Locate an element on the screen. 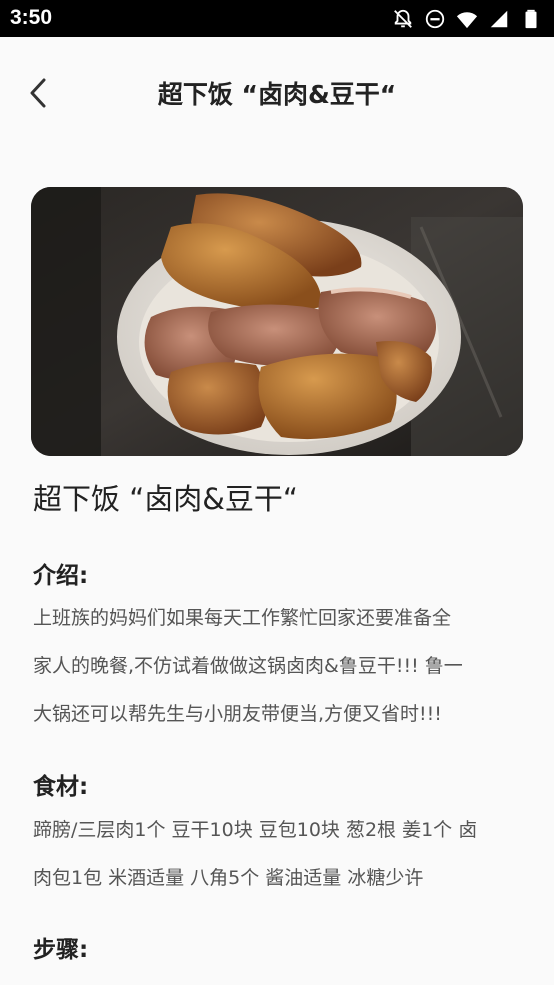 Image resolution: width=554 pixels, height=985 pixels. notifications-off-icon is located at coordinates (403, 19).